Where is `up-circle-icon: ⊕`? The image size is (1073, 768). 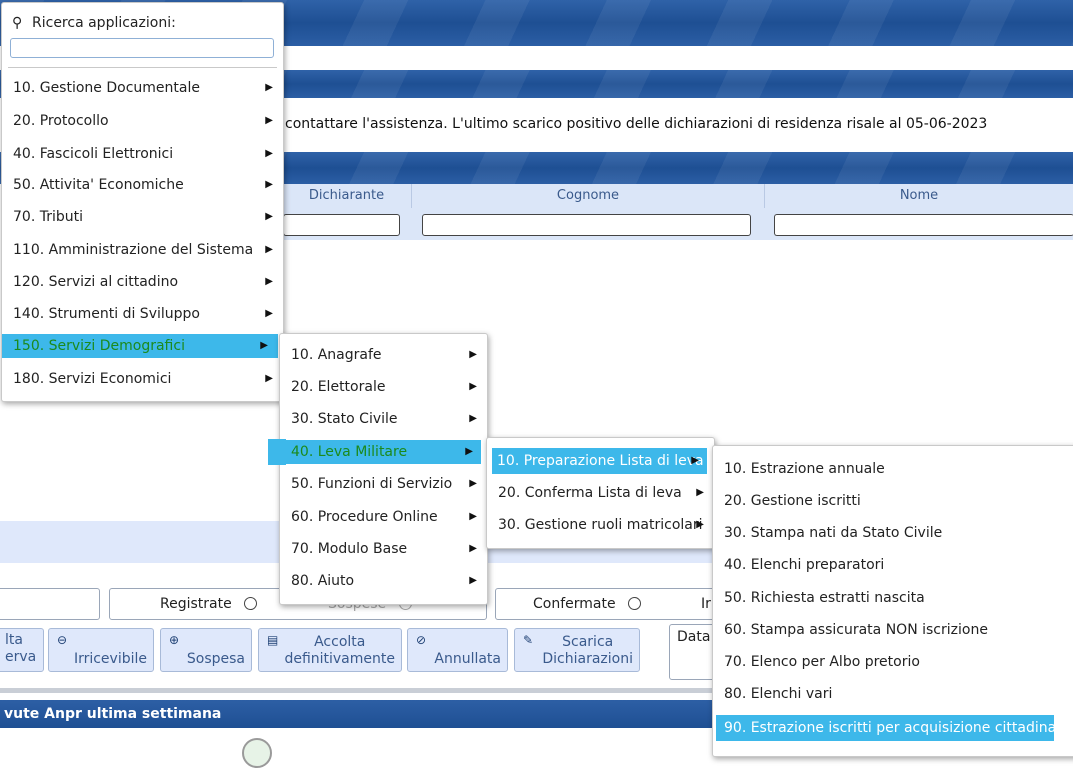
up-circle-icon: ⊕ is located at coordinates (174, 640).